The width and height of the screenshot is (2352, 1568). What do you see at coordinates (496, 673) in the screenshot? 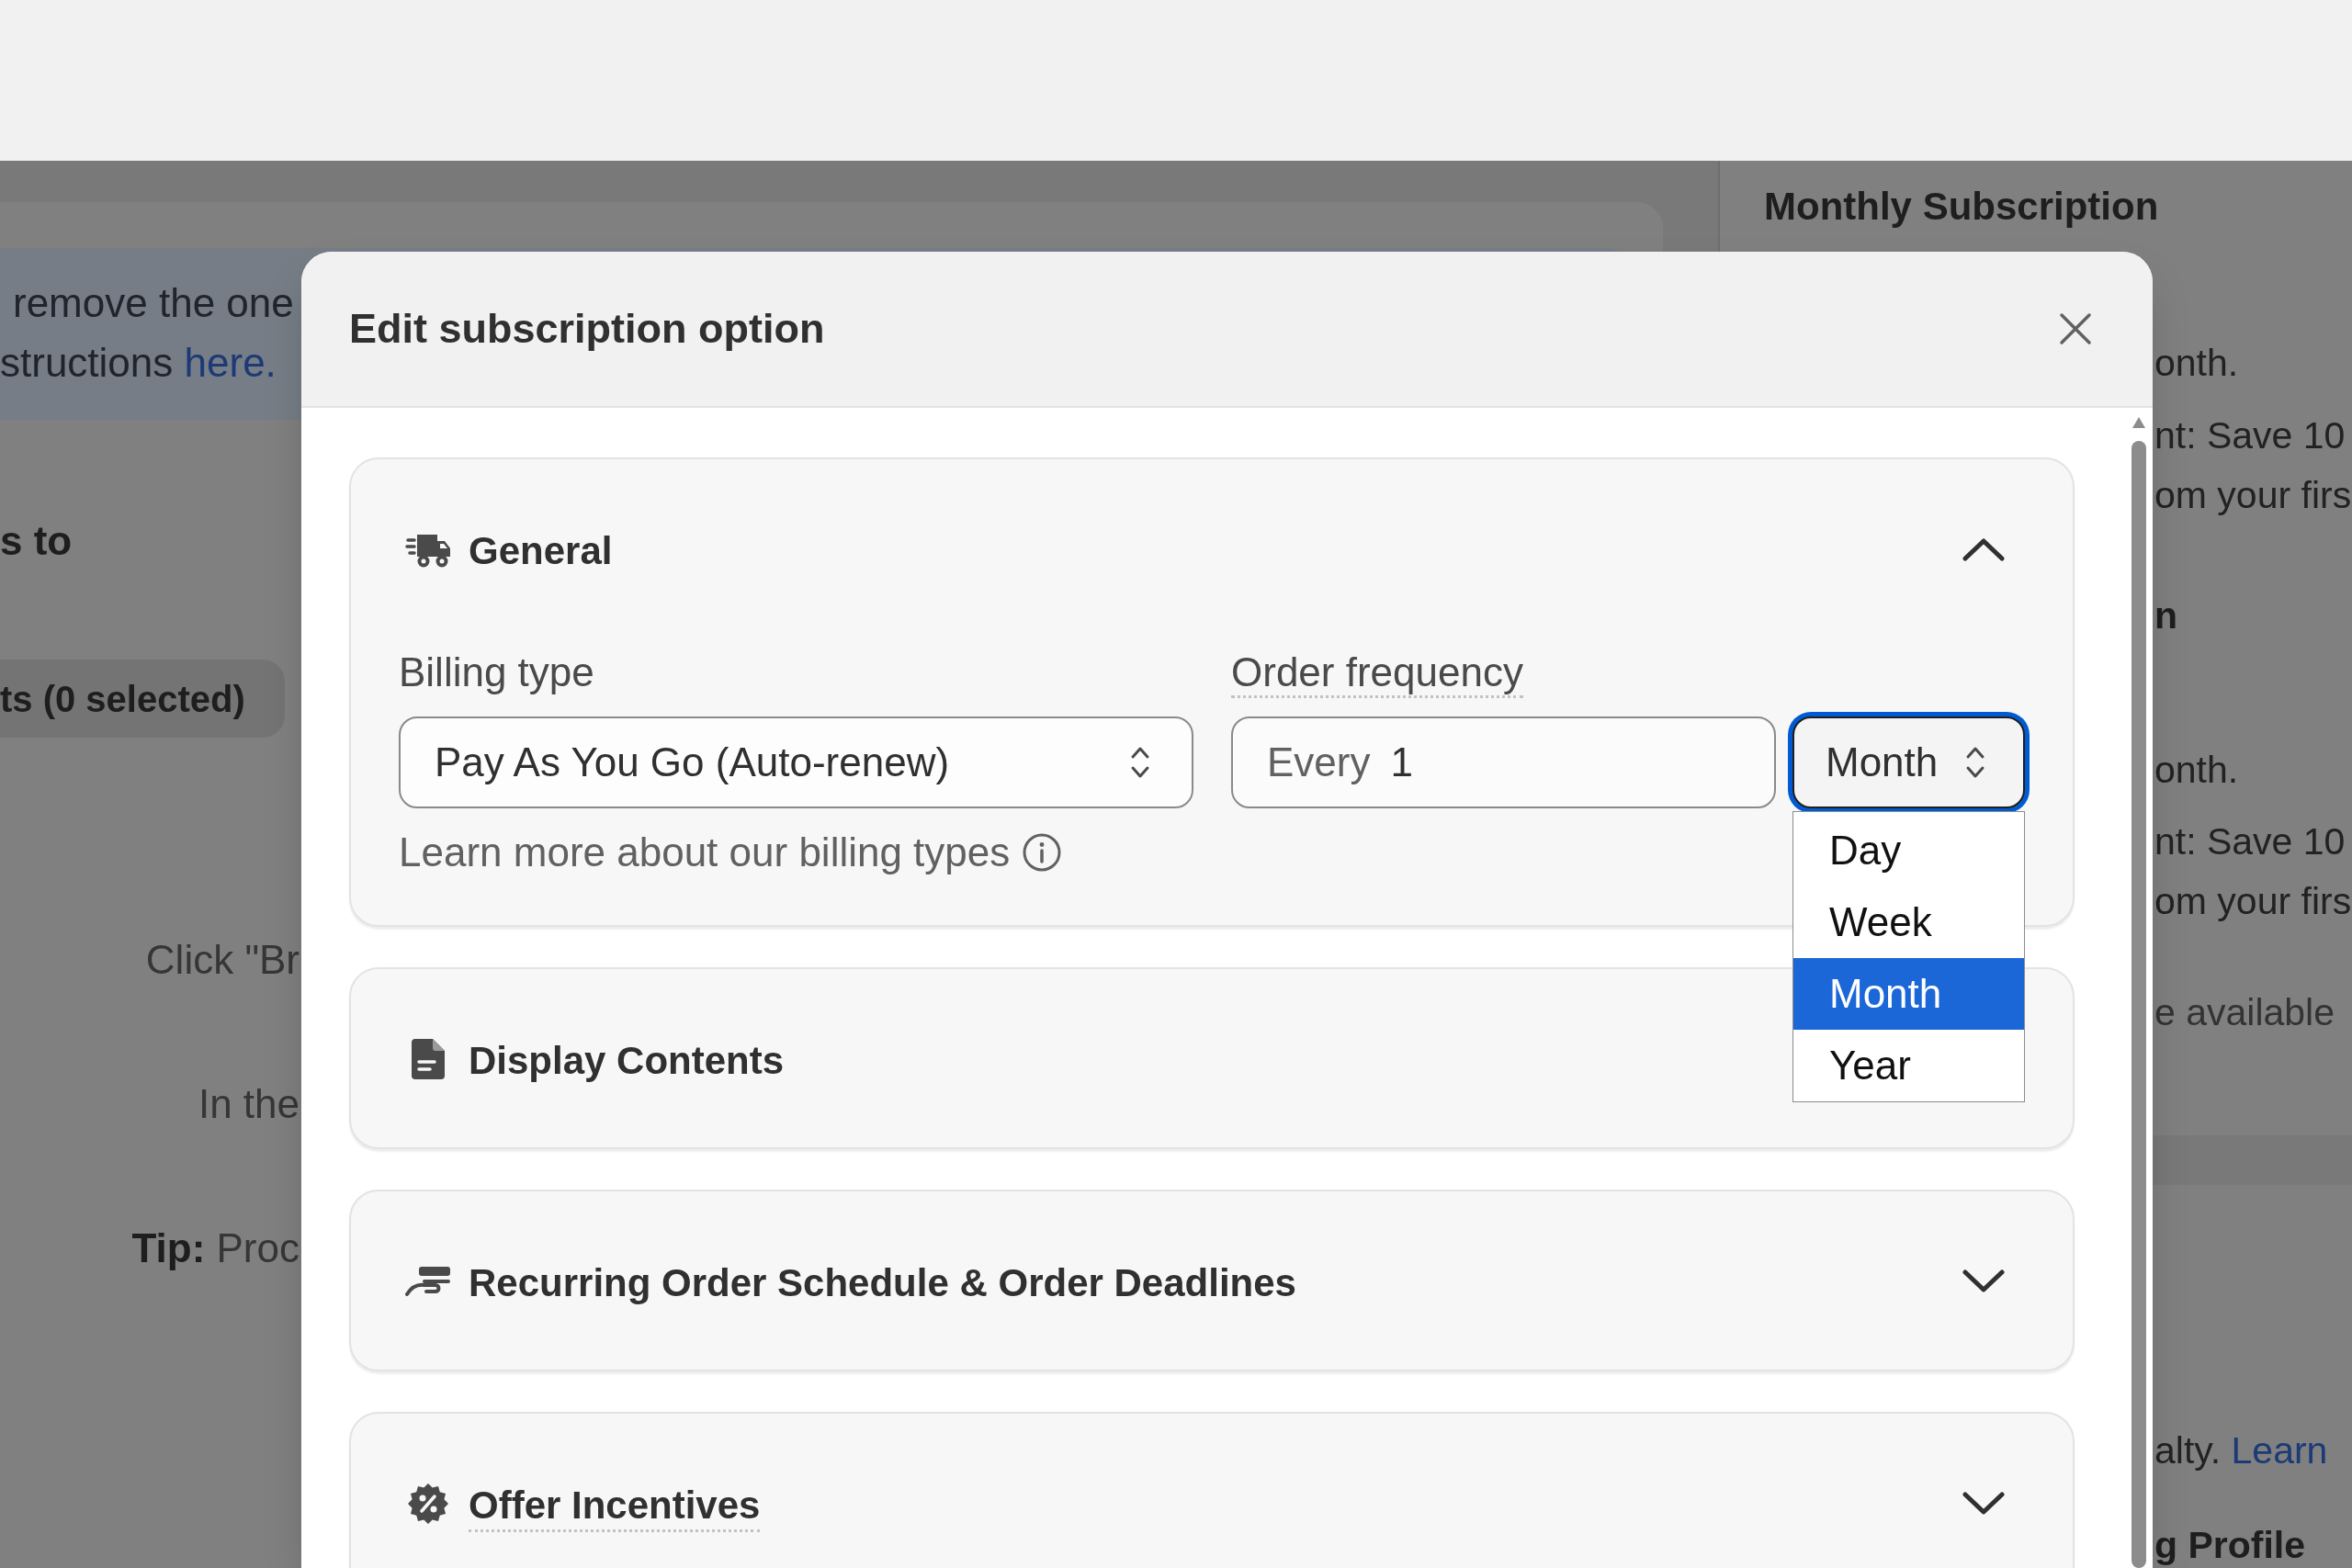
I see `field-label: Billing type` at bounding box center [496, 673].